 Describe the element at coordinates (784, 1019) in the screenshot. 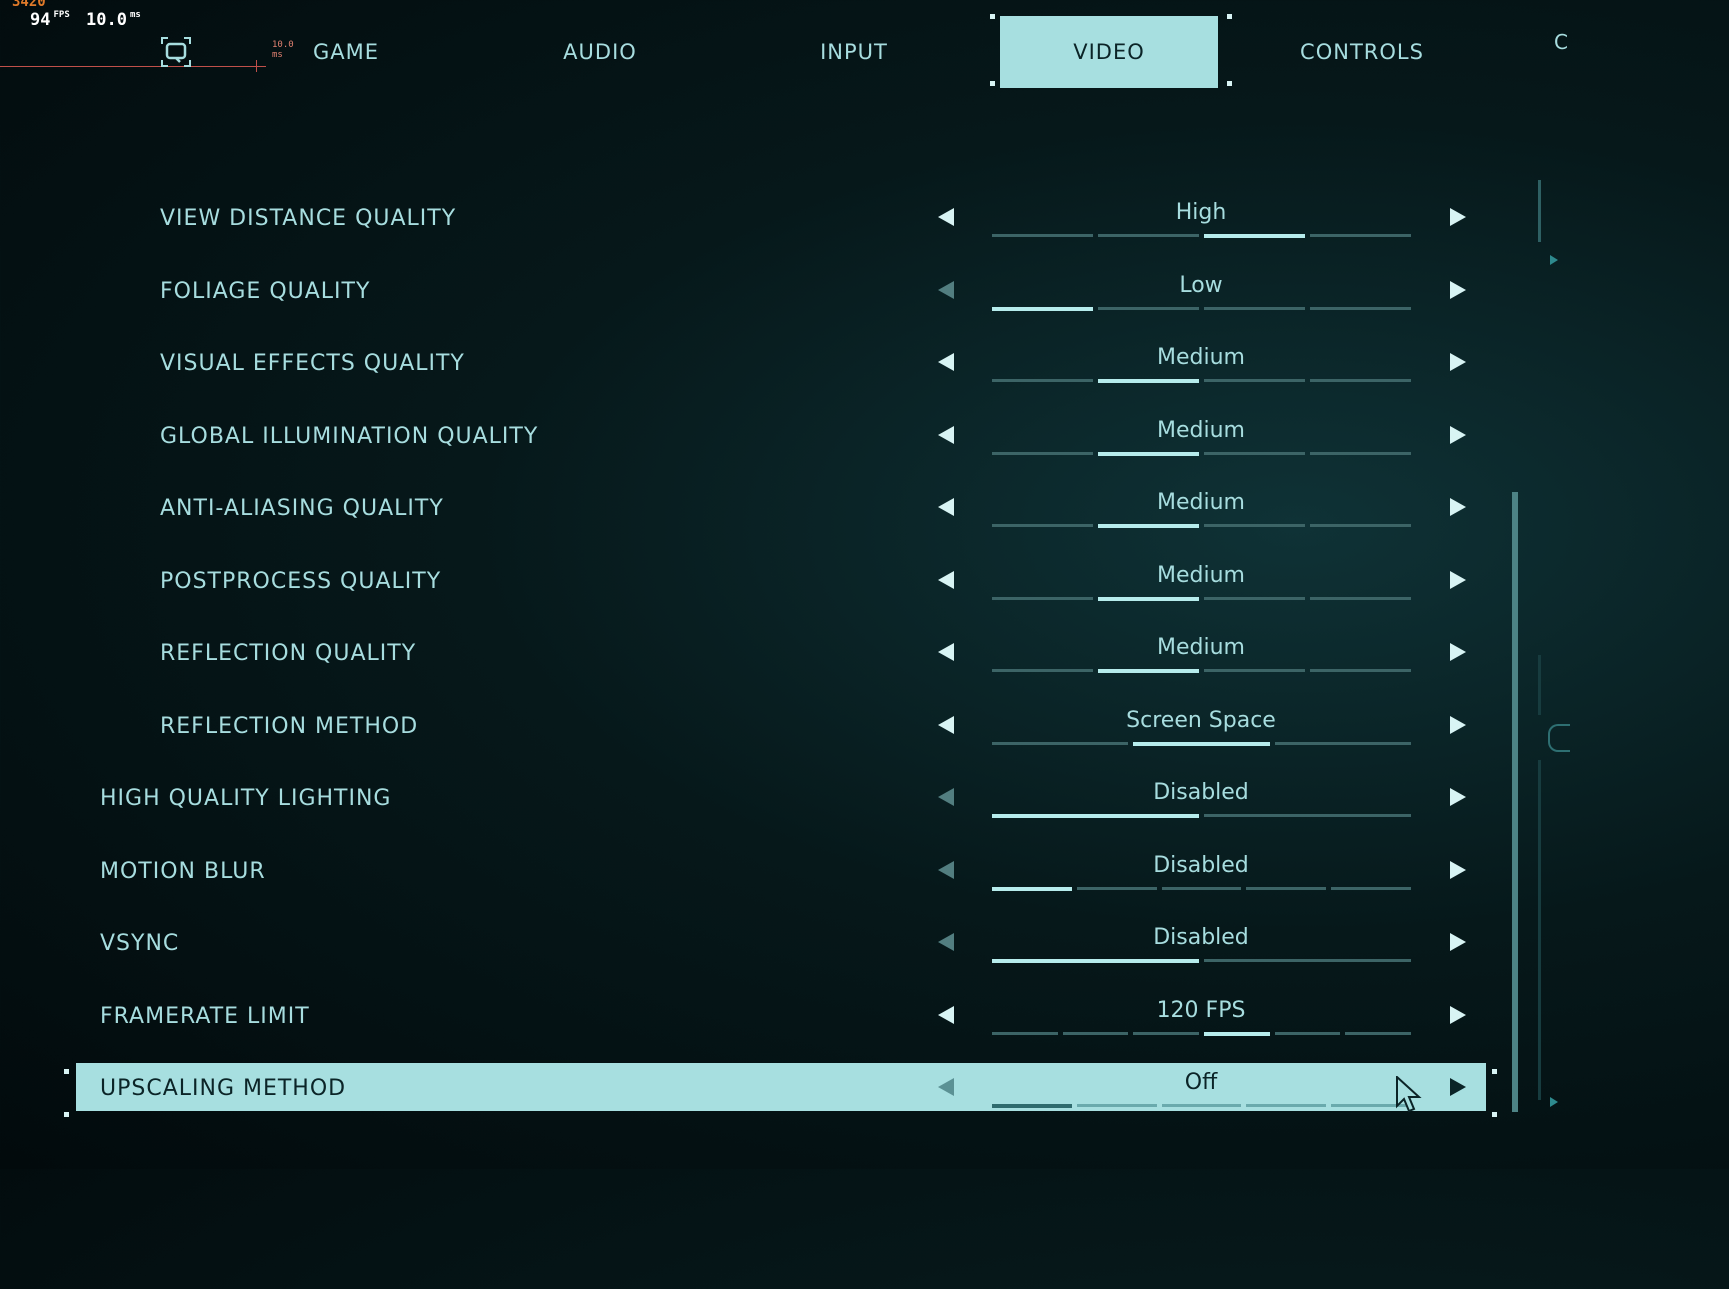

I see `setting-row-framerate-limit: FRAMERATE LIMIT 120 FPS` at that location.